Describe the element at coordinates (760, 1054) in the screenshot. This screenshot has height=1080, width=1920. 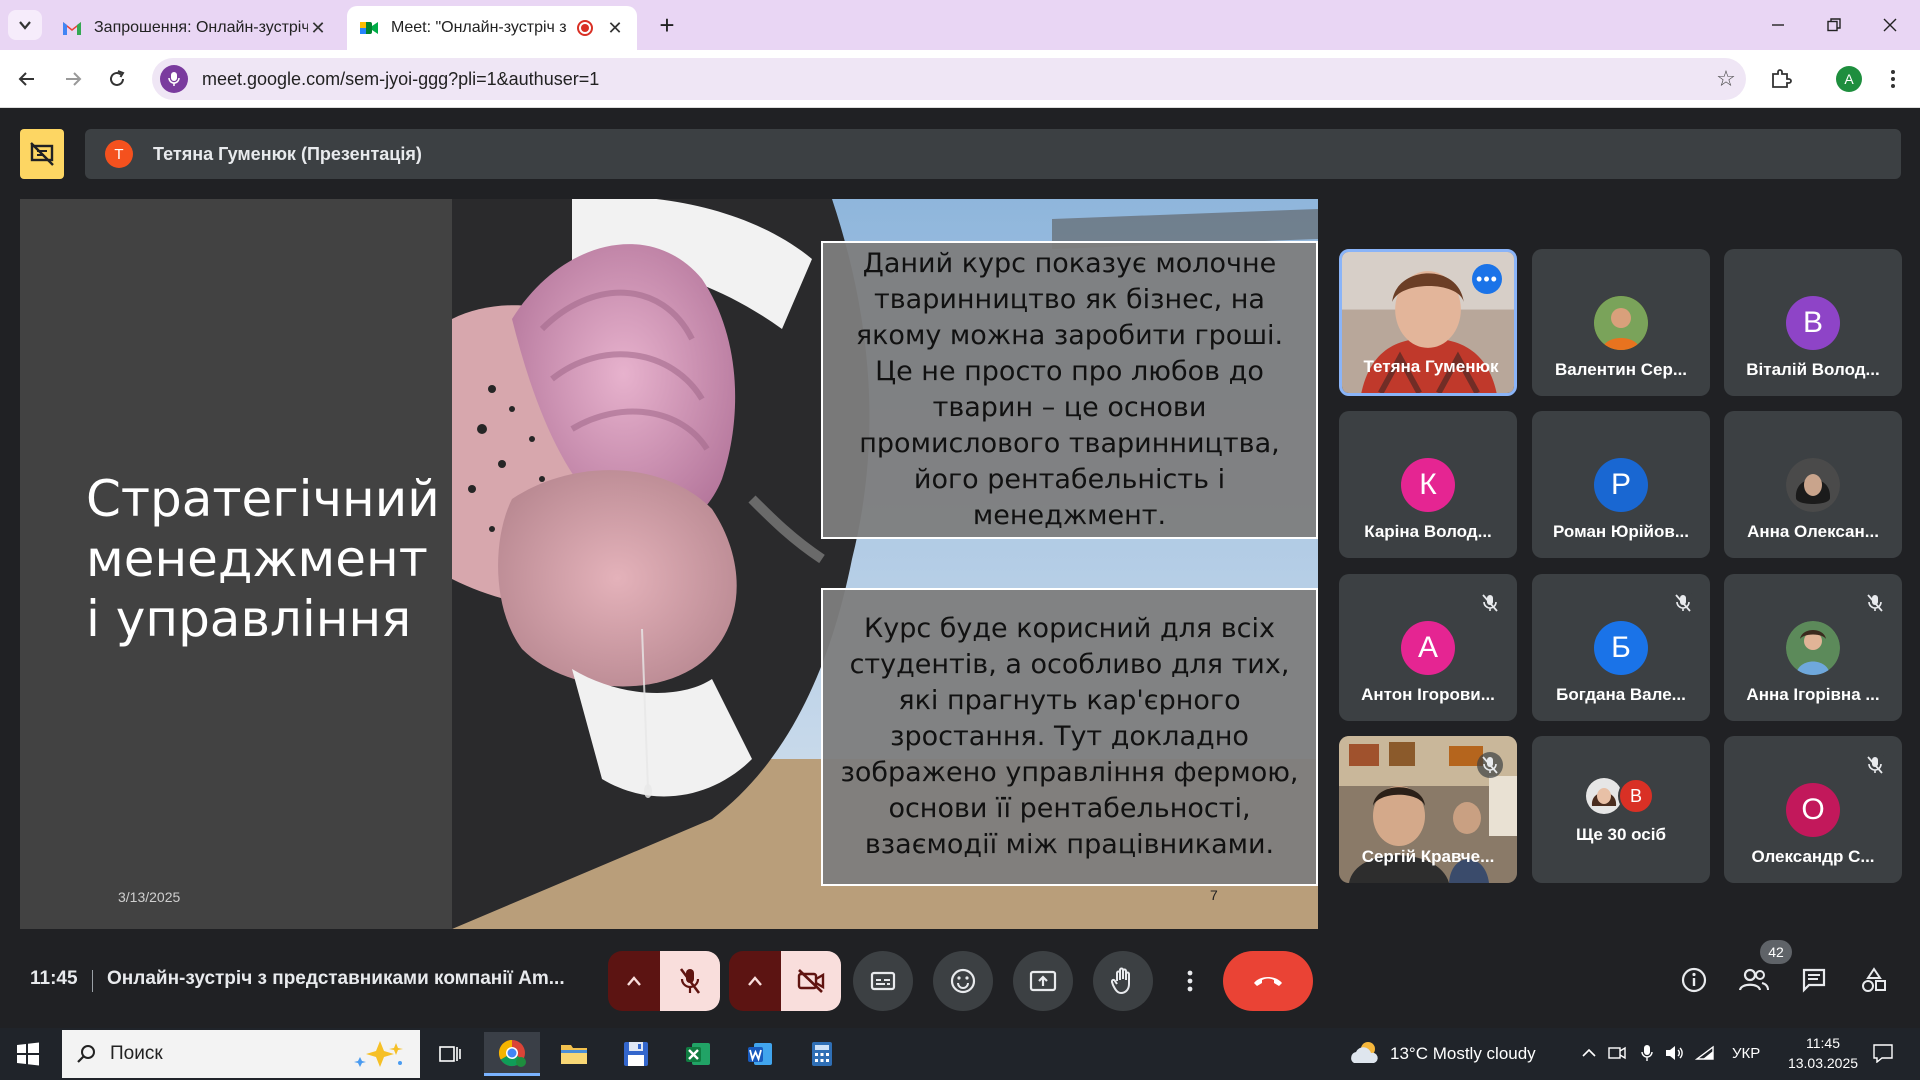
I see `taskbar-word` at that location.